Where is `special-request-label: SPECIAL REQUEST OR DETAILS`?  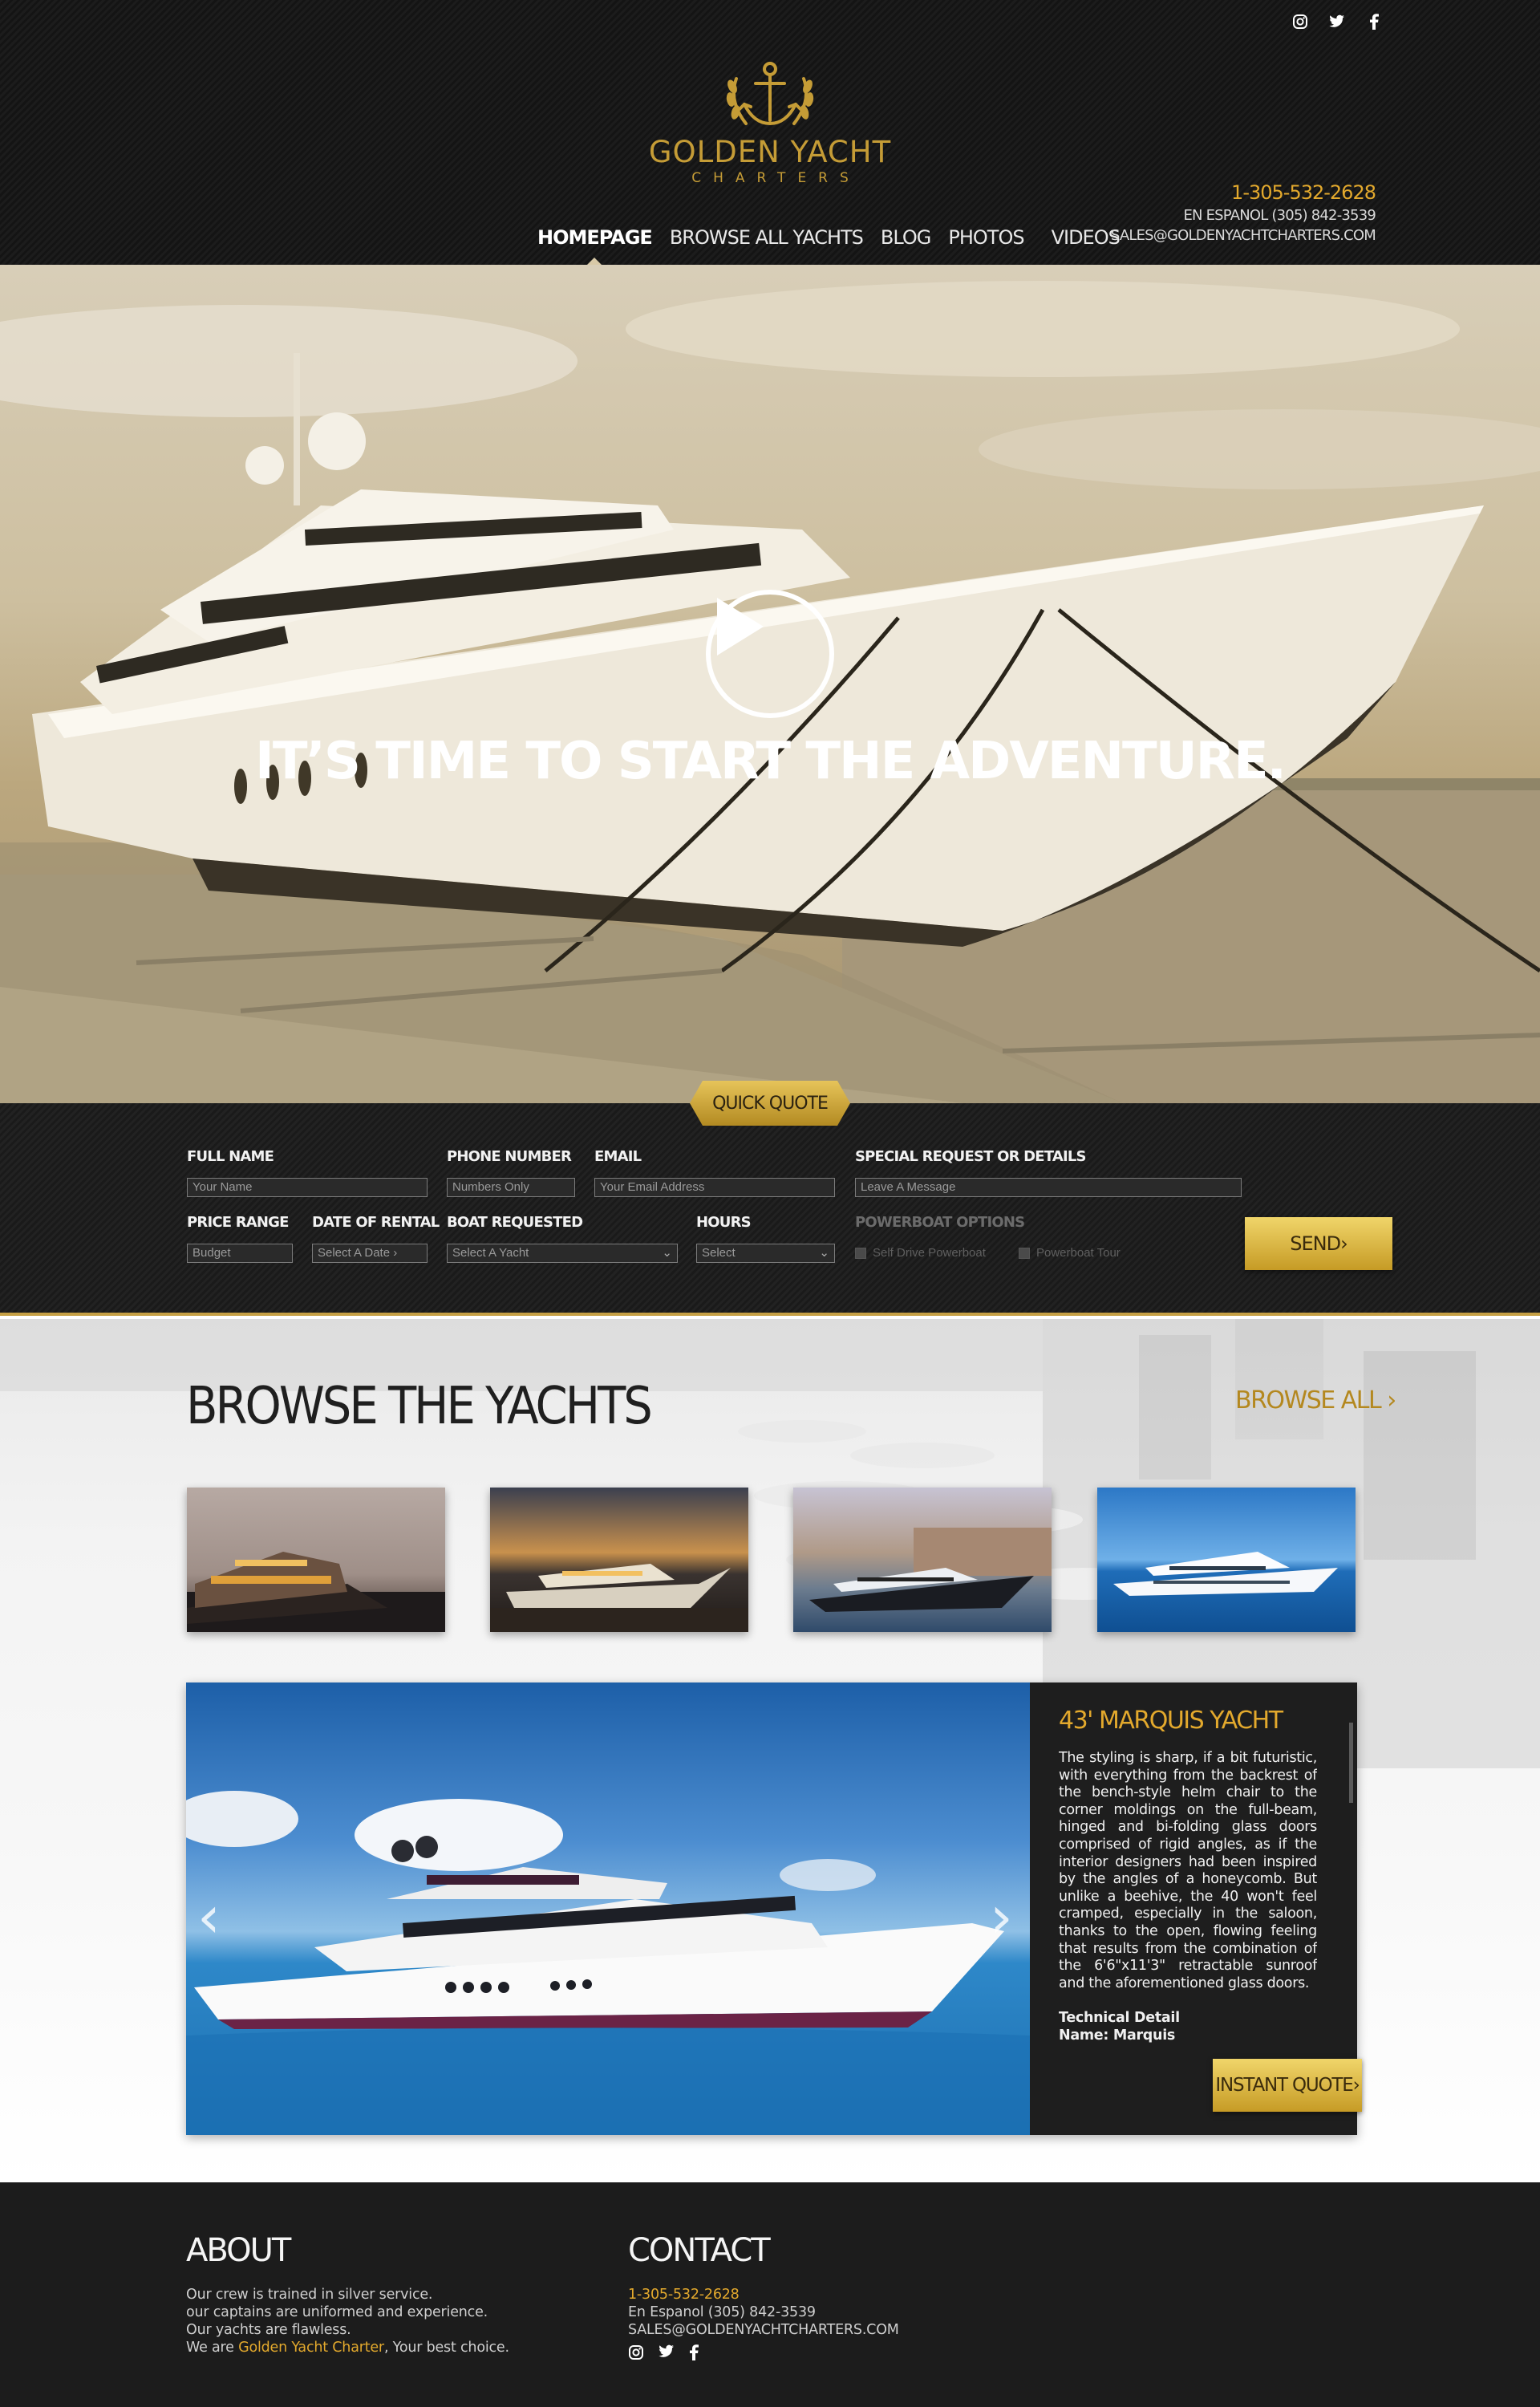 special-request-label: SPECIAL REQUEST OR DETAILS is located at coordinates (971, 1156).